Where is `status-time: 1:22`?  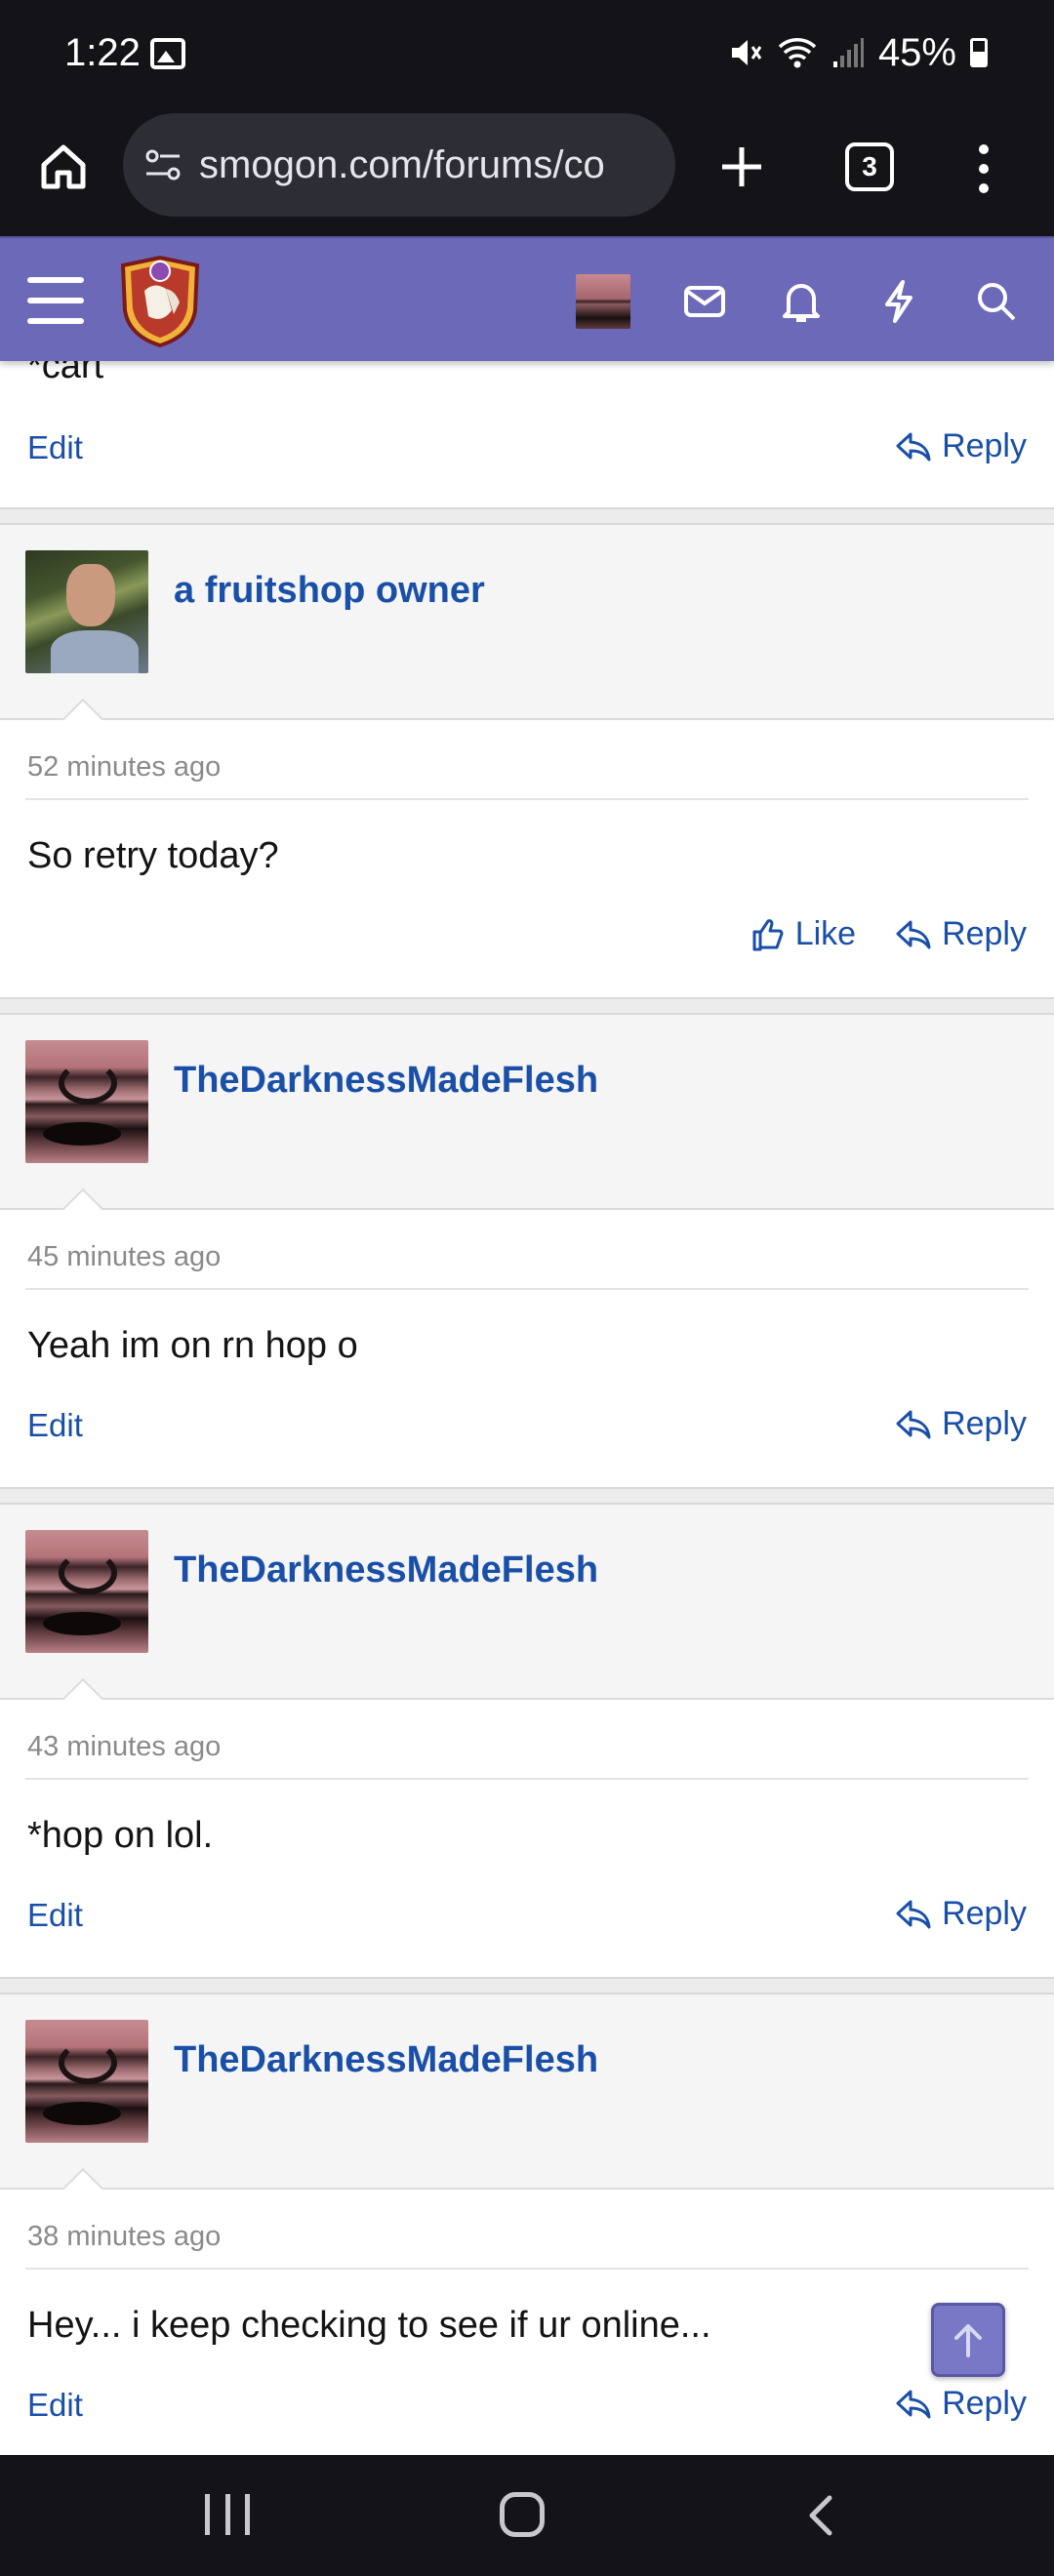 status-time: 1:22 is located at coordinates (103, 52).